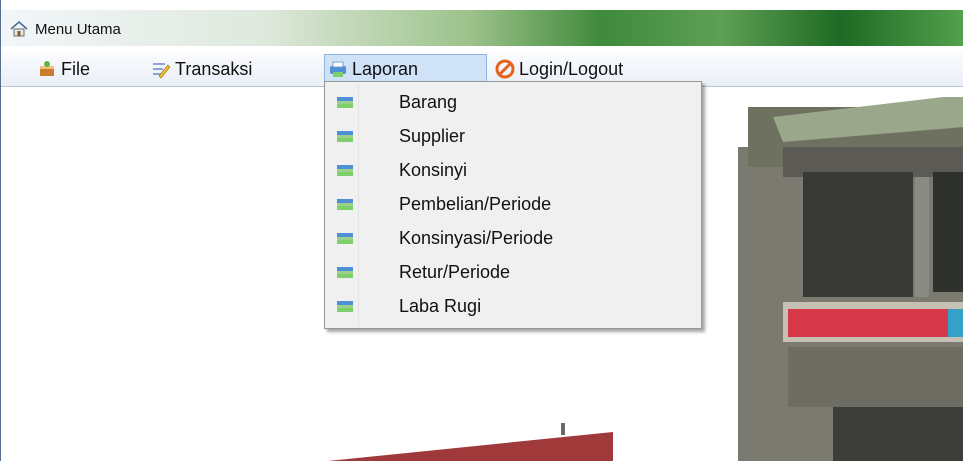 The height and width of the screenshot is (461, 963). Describe the element at coordinates (433, 169) in the screenshot. I see `menu-item-konsinyi-label: Konsinyi` at that location.